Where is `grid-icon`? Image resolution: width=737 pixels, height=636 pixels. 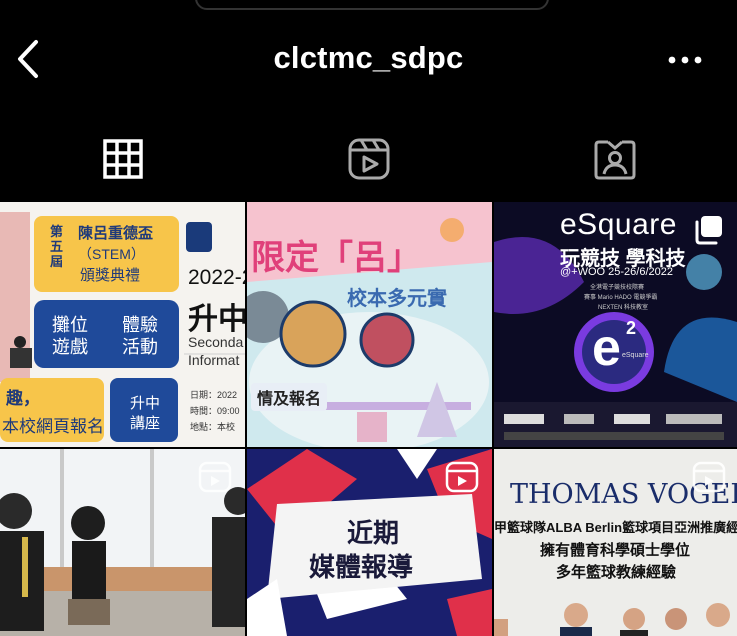
grid-icon is located at coordinates (122, 159).